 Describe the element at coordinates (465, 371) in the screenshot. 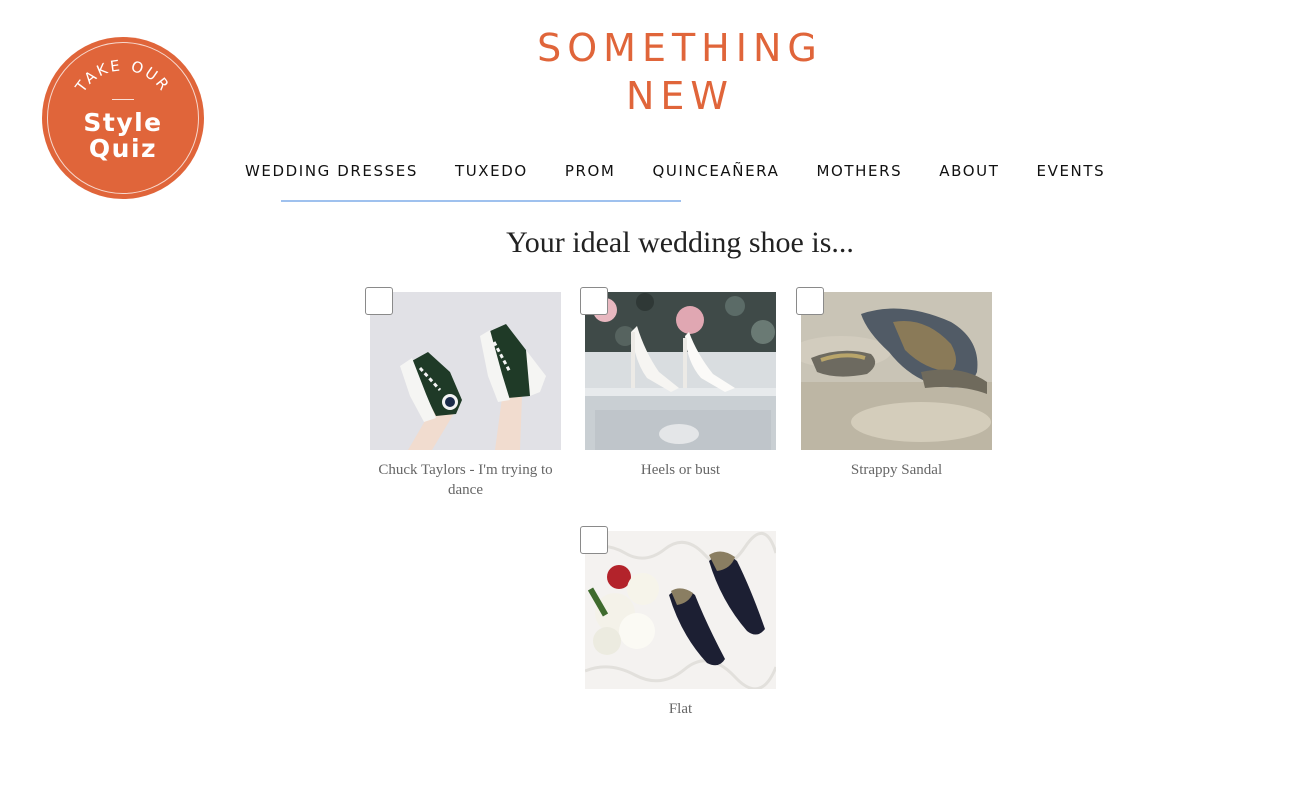

I see `converse-sneakers-image` at that location.